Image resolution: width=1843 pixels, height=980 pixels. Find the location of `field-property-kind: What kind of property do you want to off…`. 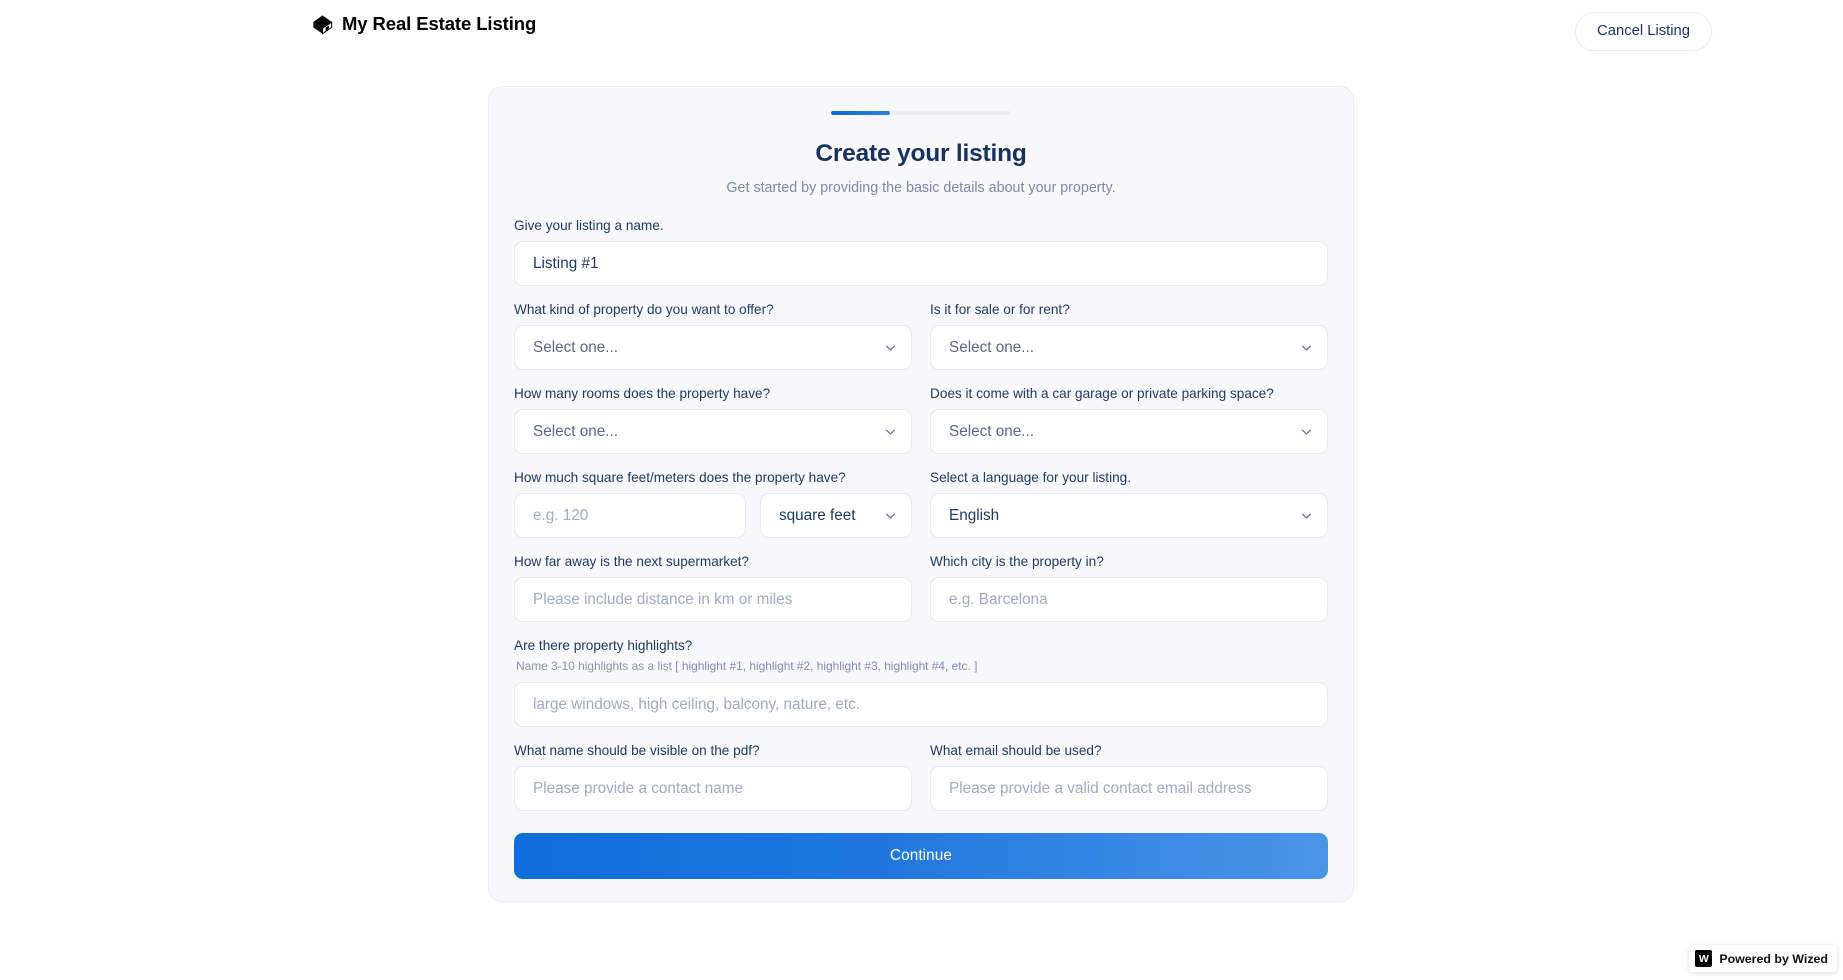

field-property-kind: What kind of property do you want to off… is located at coordinates (713, 336).